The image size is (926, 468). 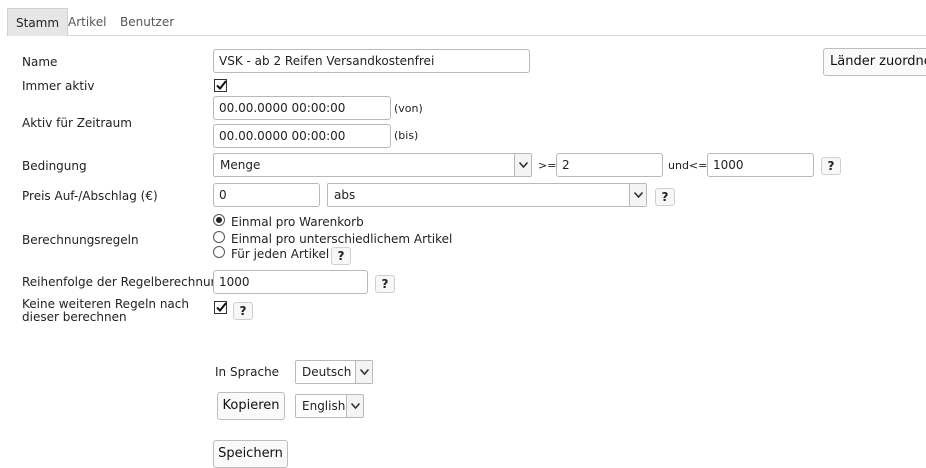 I want to click on copy-button: Kopieren, so click(x=251, y=406).